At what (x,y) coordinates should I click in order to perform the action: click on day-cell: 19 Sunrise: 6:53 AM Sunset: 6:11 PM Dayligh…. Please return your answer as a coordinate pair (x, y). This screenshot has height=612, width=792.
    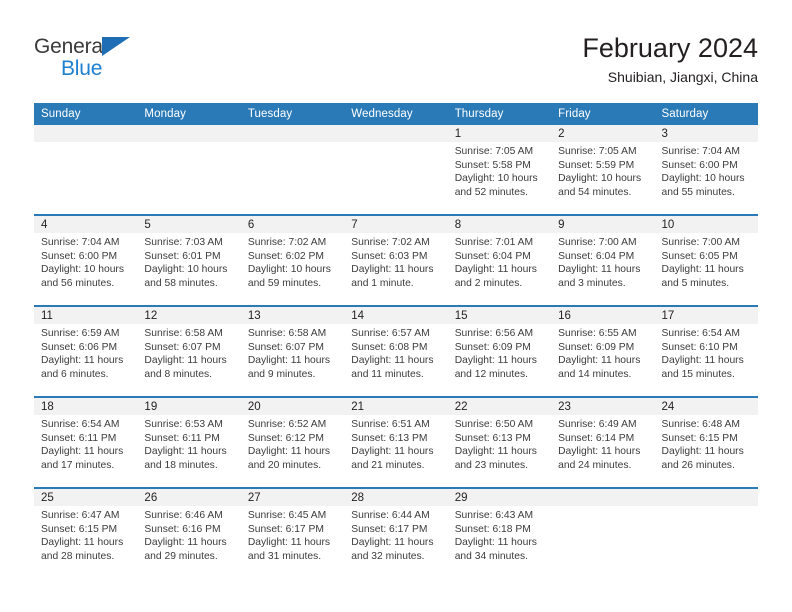
    Looking at the image, I should click on (189, 442).